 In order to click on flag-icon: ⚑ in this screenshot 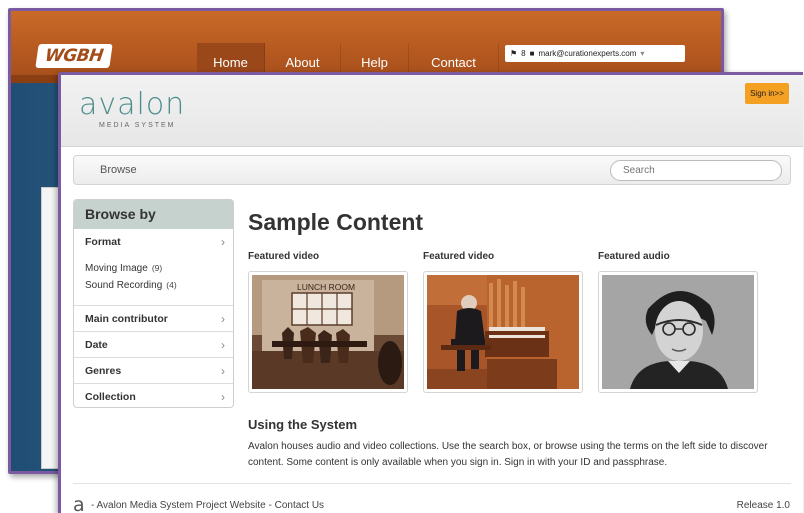, I will do `click(514, 53)`.